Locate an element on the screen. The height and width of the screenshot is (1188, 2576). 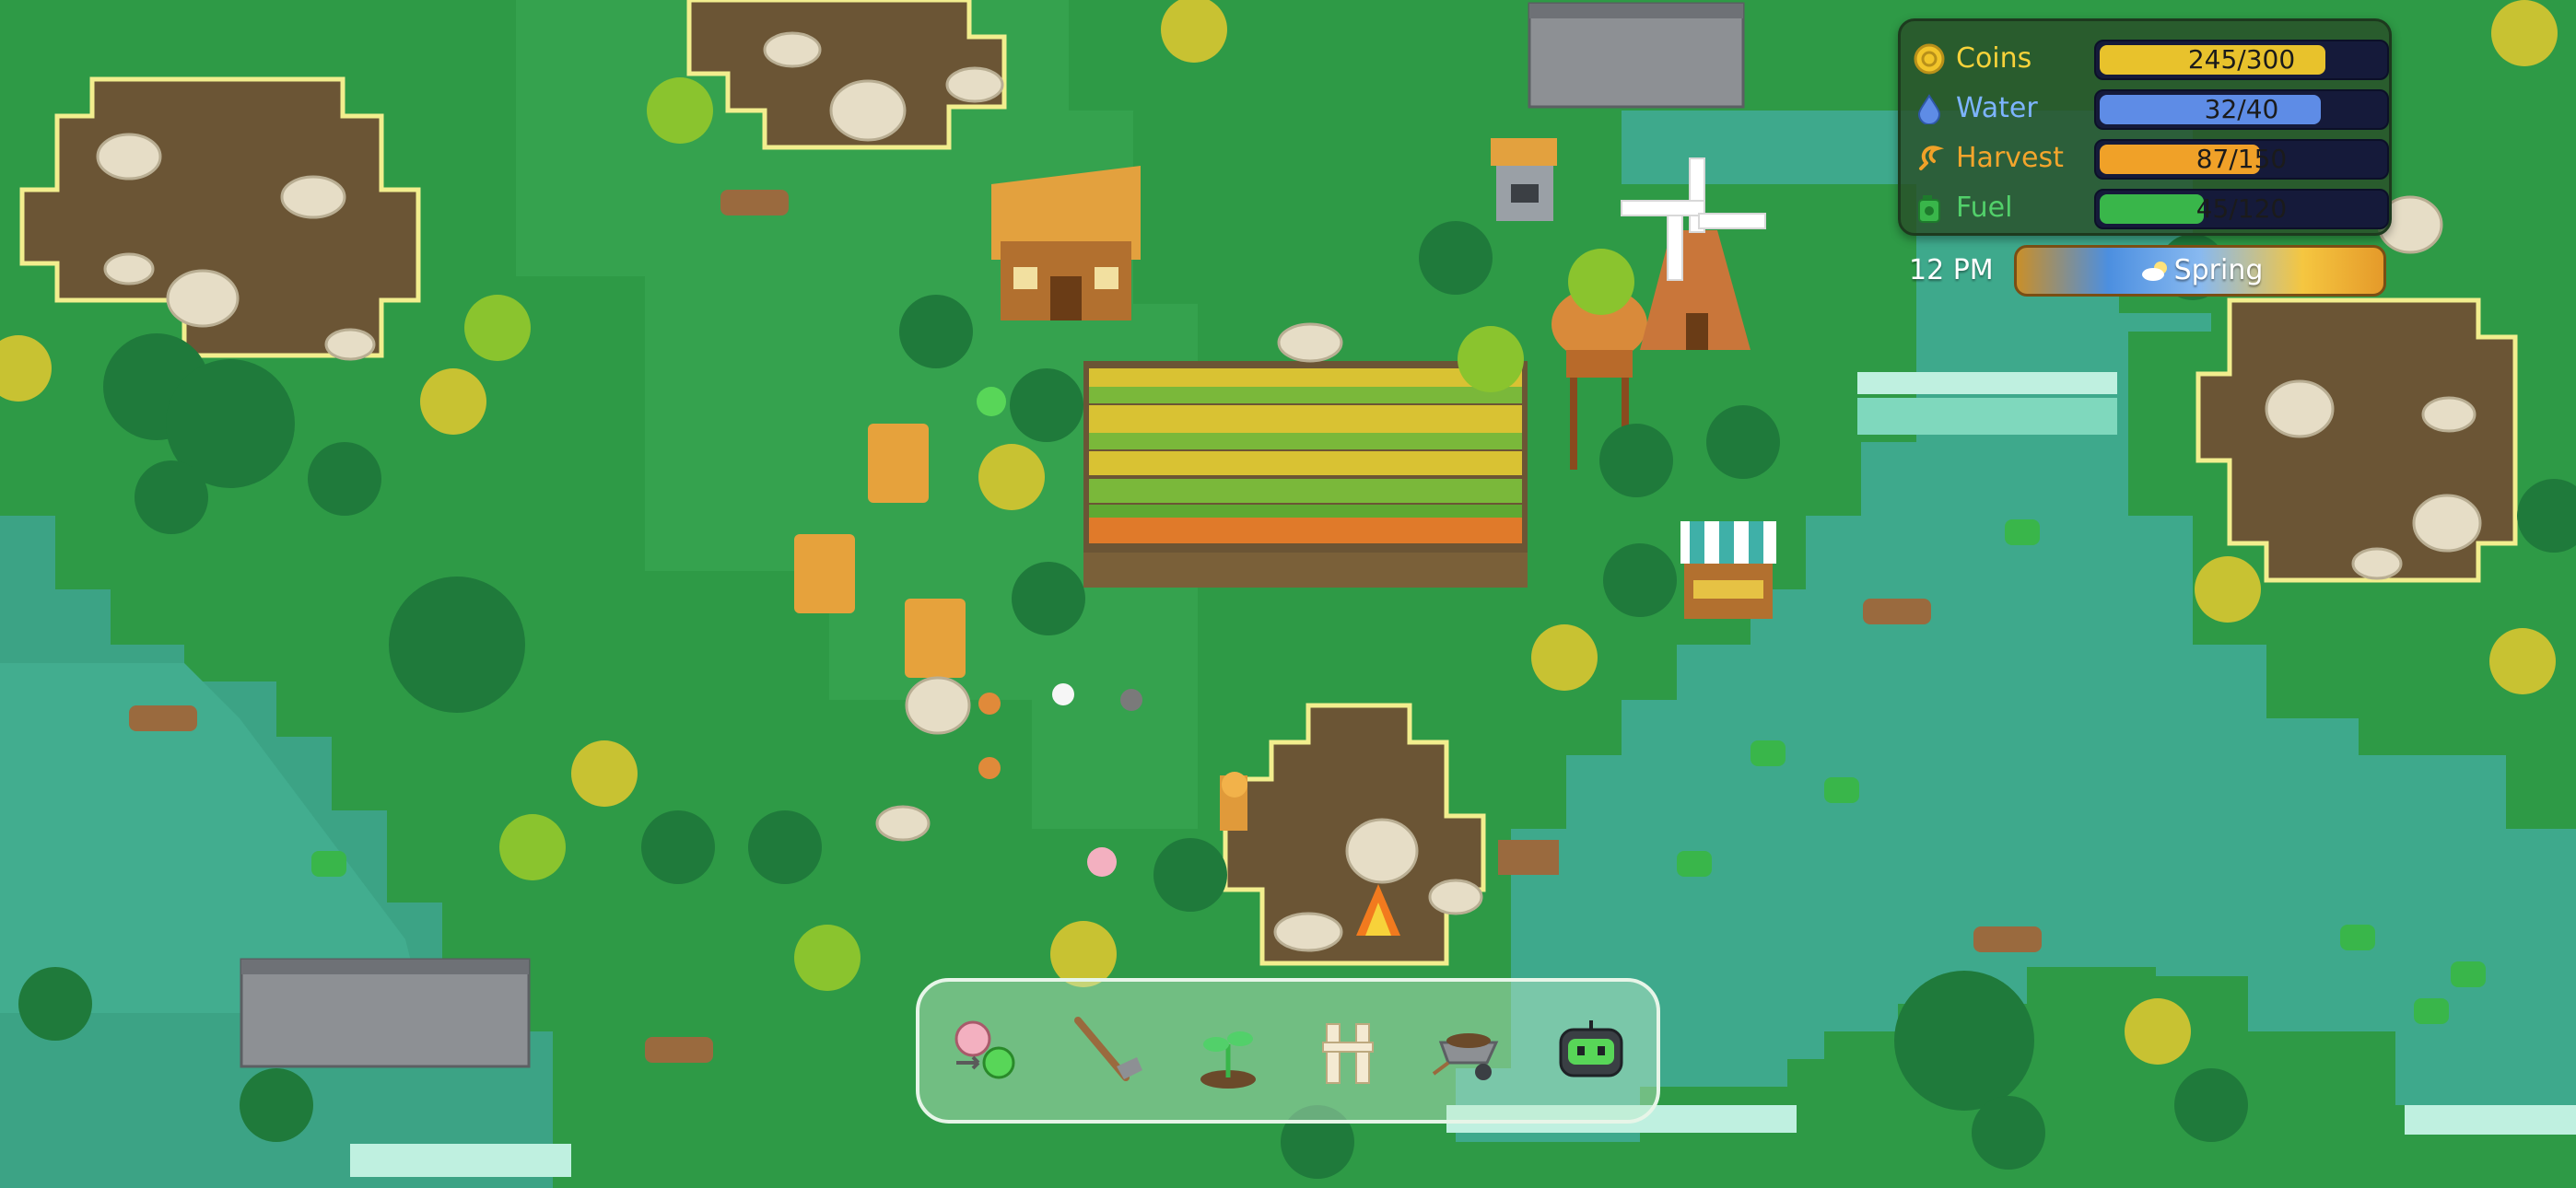
scarecrow is located at coordinates (1233, 801).